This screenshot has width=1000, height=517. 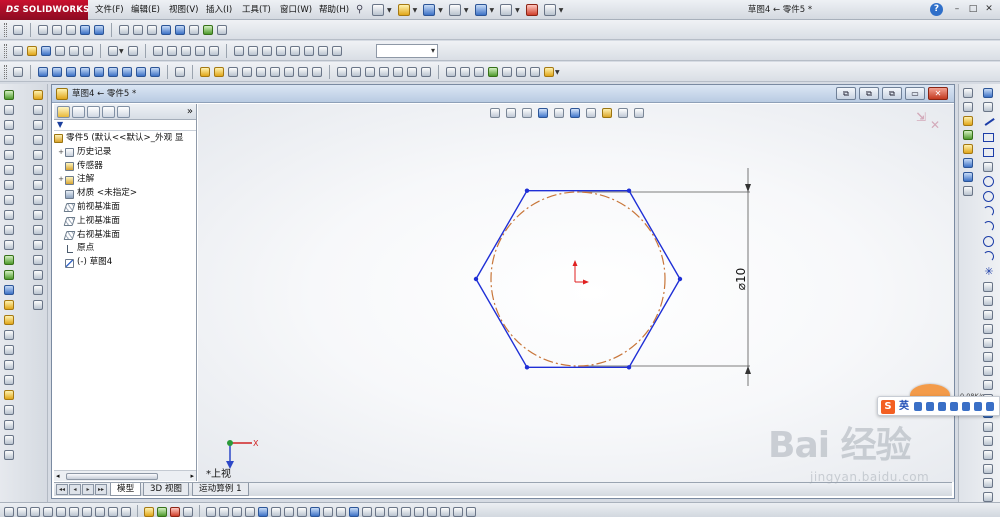 What do you see at coordinates (988, 107) in the screenshot?
I see `smart-dim-icon` at bounding box center [988, 107].